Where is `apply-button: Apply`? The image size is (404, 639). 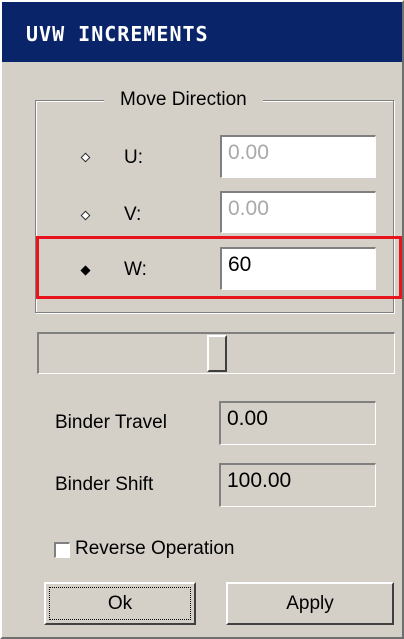
apply-button: Apply is located at coordinates (310, 603).